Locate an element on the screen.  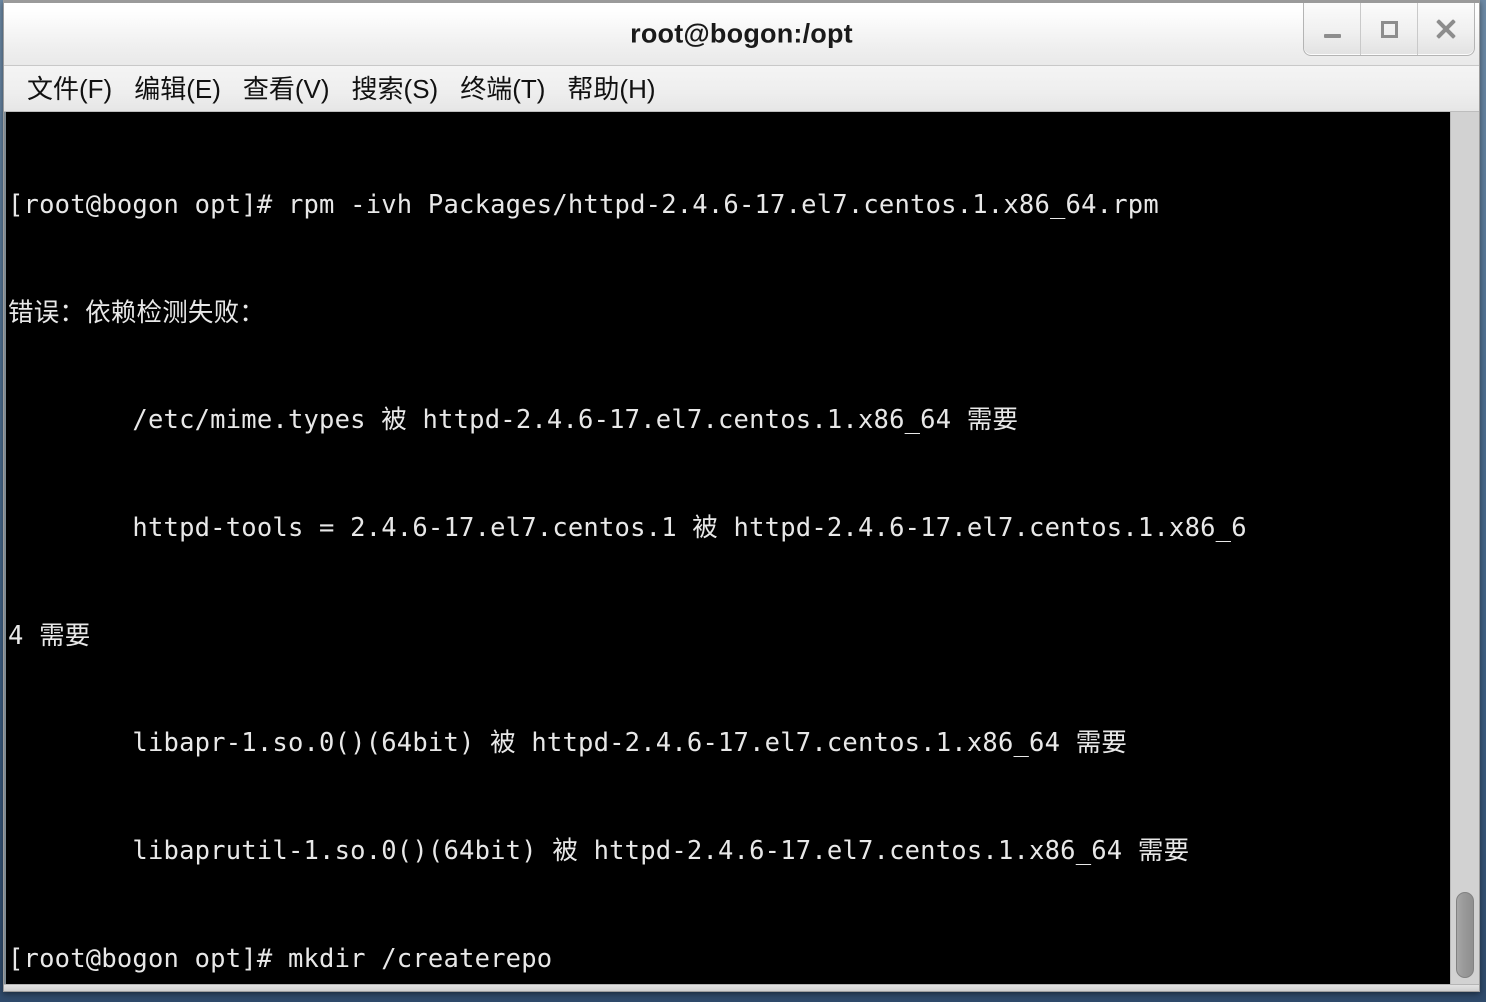
minimize-button is located at coordinates (1332, 29).